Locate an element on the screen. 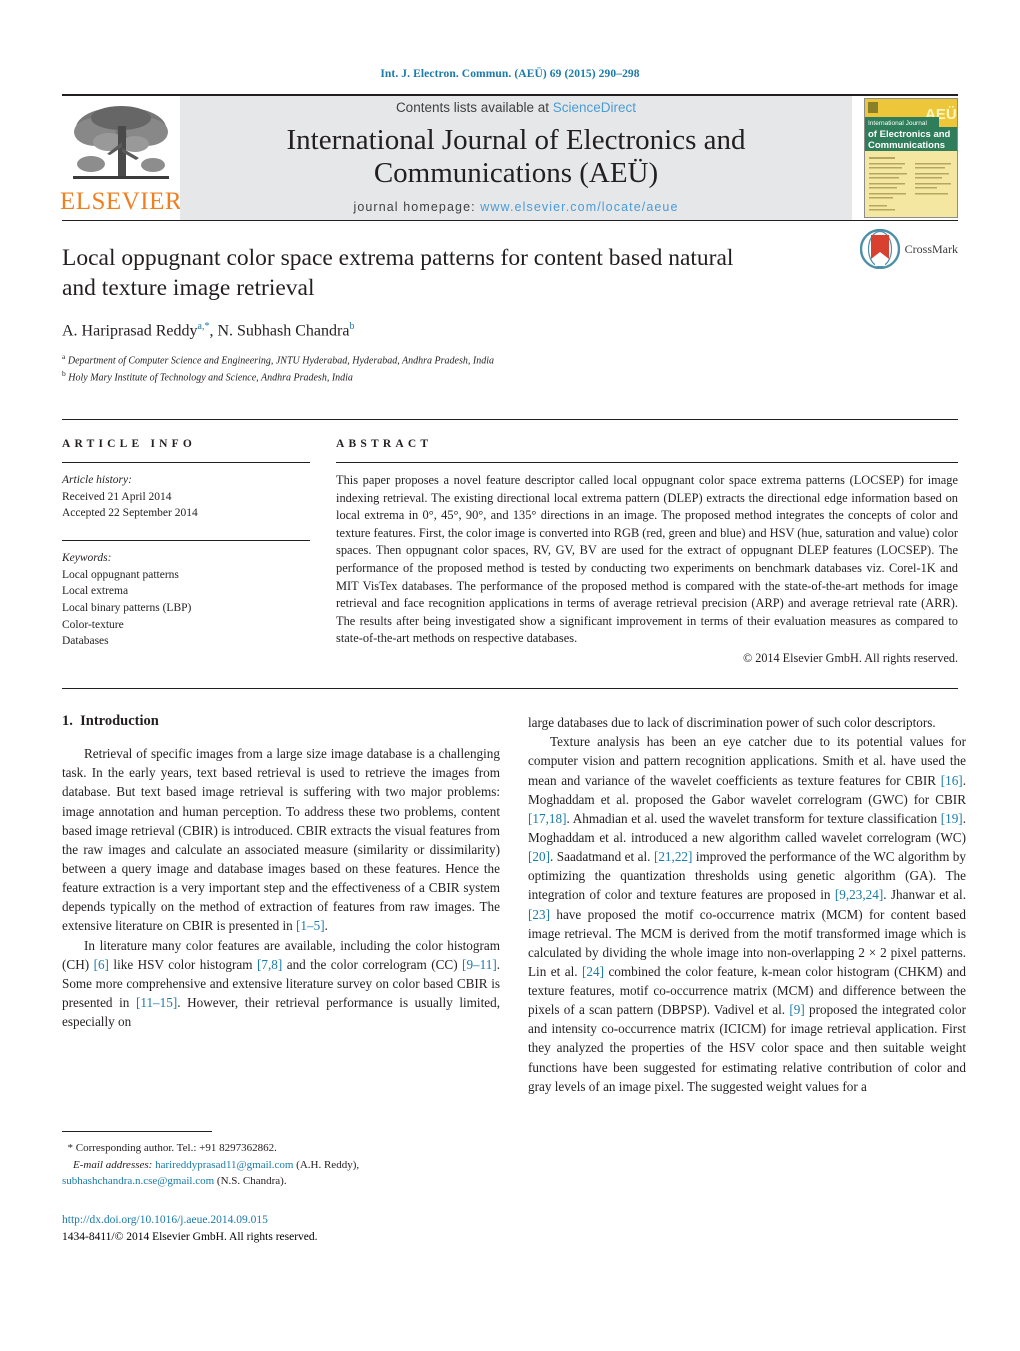 Image resolution: width=1020 pixels, height=1351 pixels. email-link-1: harireddyprasad11@gmail.com is located at coordinates (224, 1165).